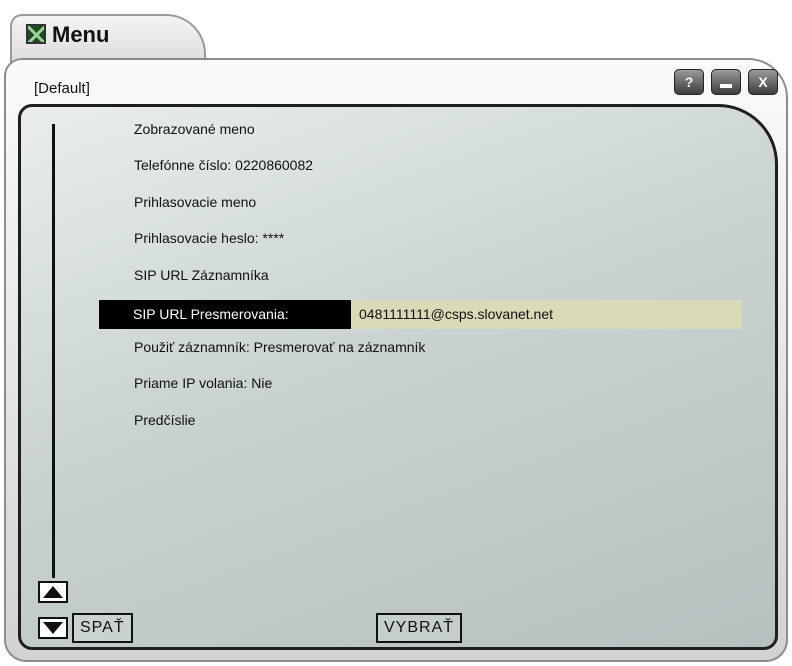 Image resolution: width=792 pixels, height=666 pixels. I want to click on forwarding-sip-url-value: 0481111111@csps.slovanet.net, so click(546, 314).